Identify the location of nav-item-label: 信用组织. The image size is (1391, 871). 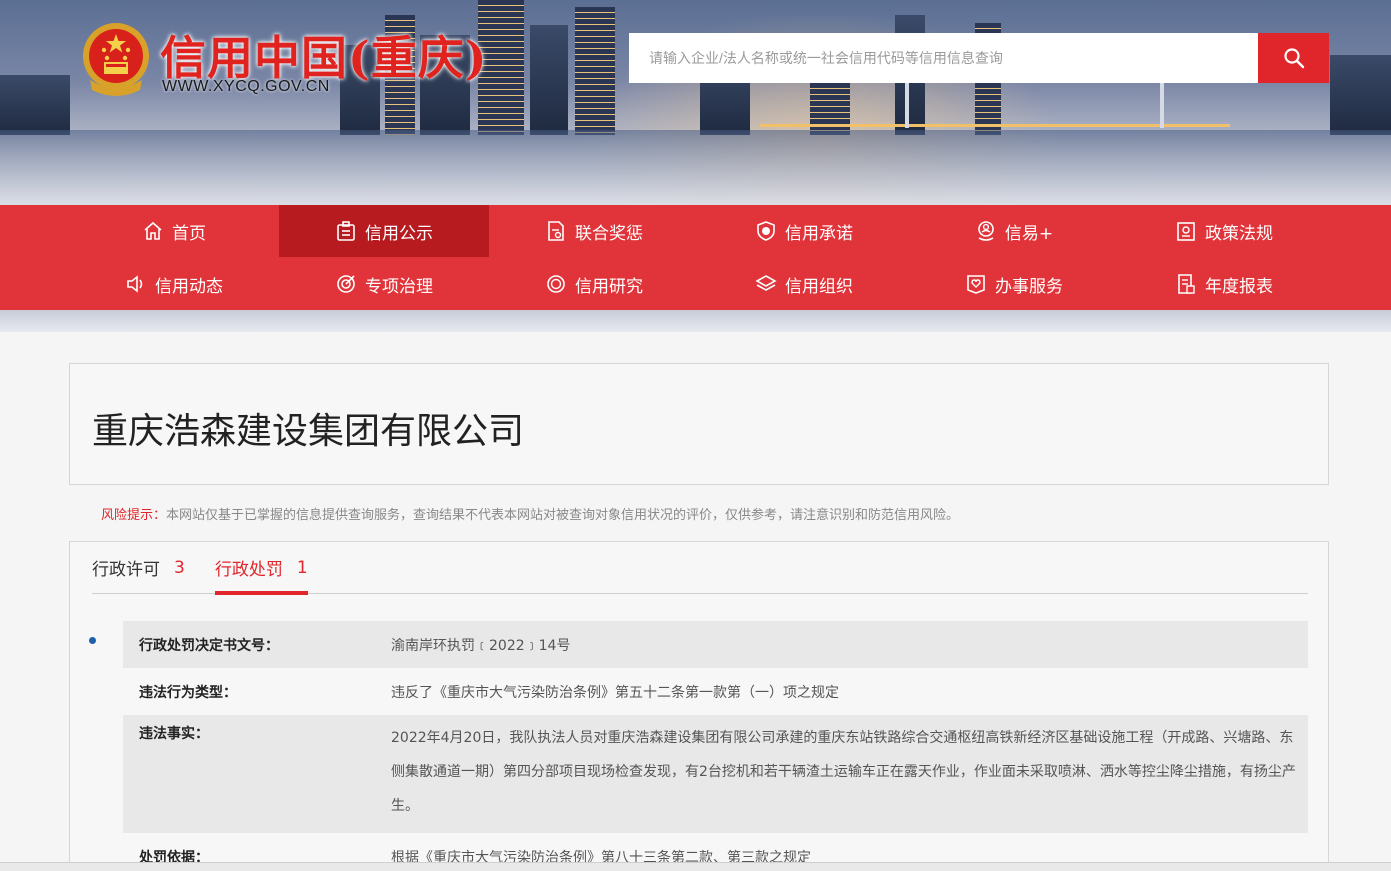
(819, 286).